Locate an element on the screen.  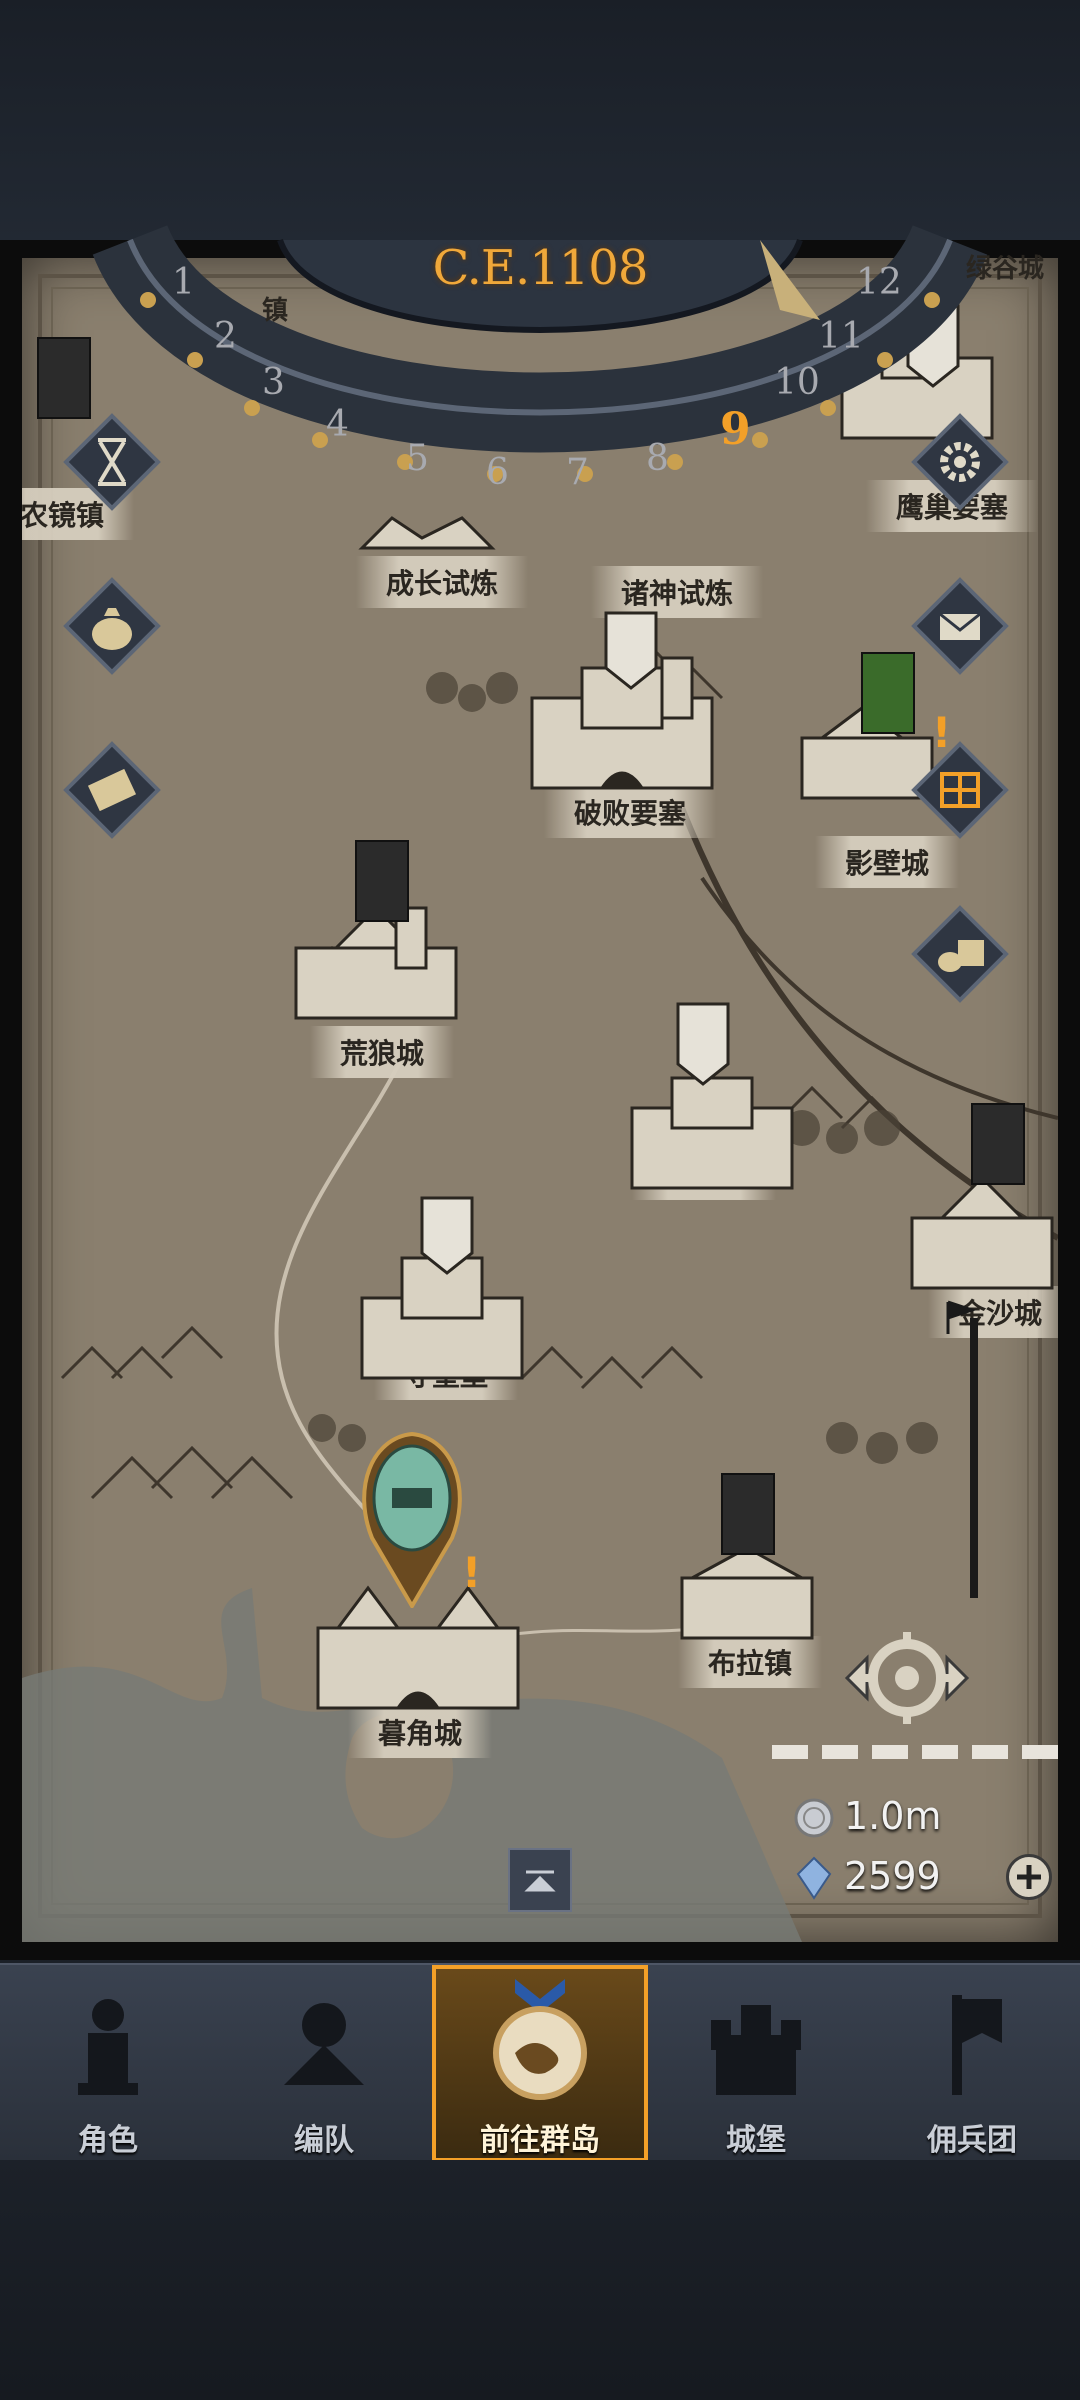
month-label: 5 is located at coordinates (417, 458).